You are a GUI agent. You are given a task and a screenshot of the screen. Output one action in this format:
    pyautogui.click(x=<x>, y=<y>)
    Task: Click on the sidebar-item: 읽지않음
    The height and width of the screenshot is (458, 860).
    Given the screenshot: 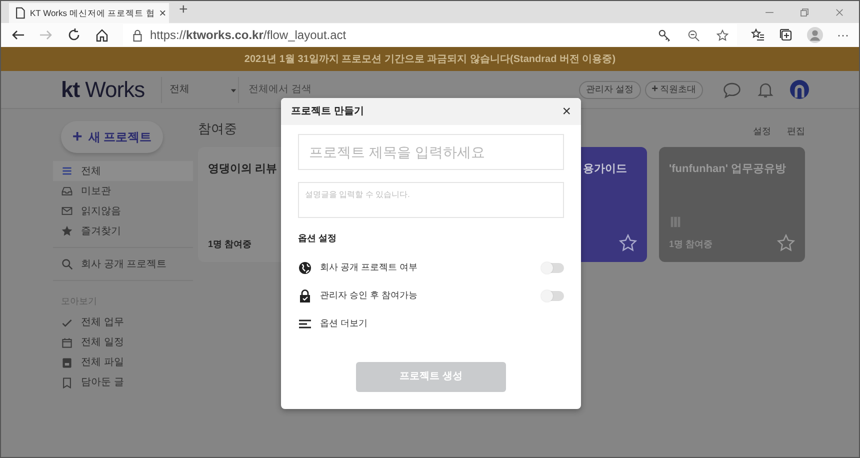 What is the action you would take?
    pyautogui.click(x=123, y=211)
    